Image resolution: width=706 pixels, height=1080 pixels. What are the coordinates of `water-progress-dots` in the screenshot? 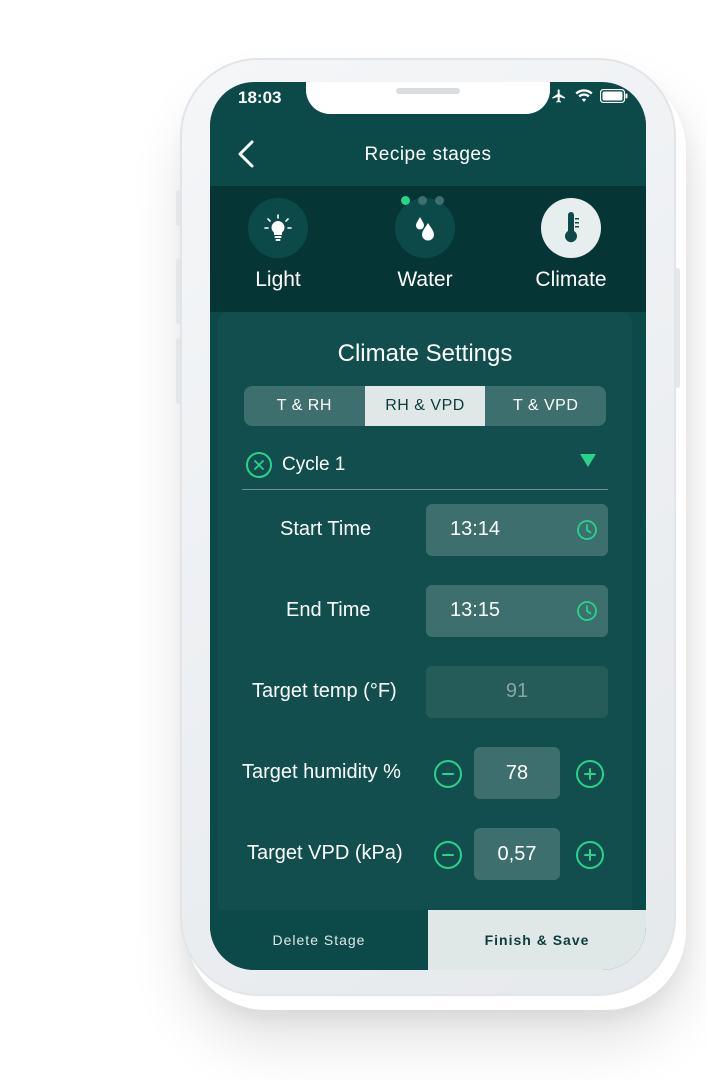 It's located at (422, 200).